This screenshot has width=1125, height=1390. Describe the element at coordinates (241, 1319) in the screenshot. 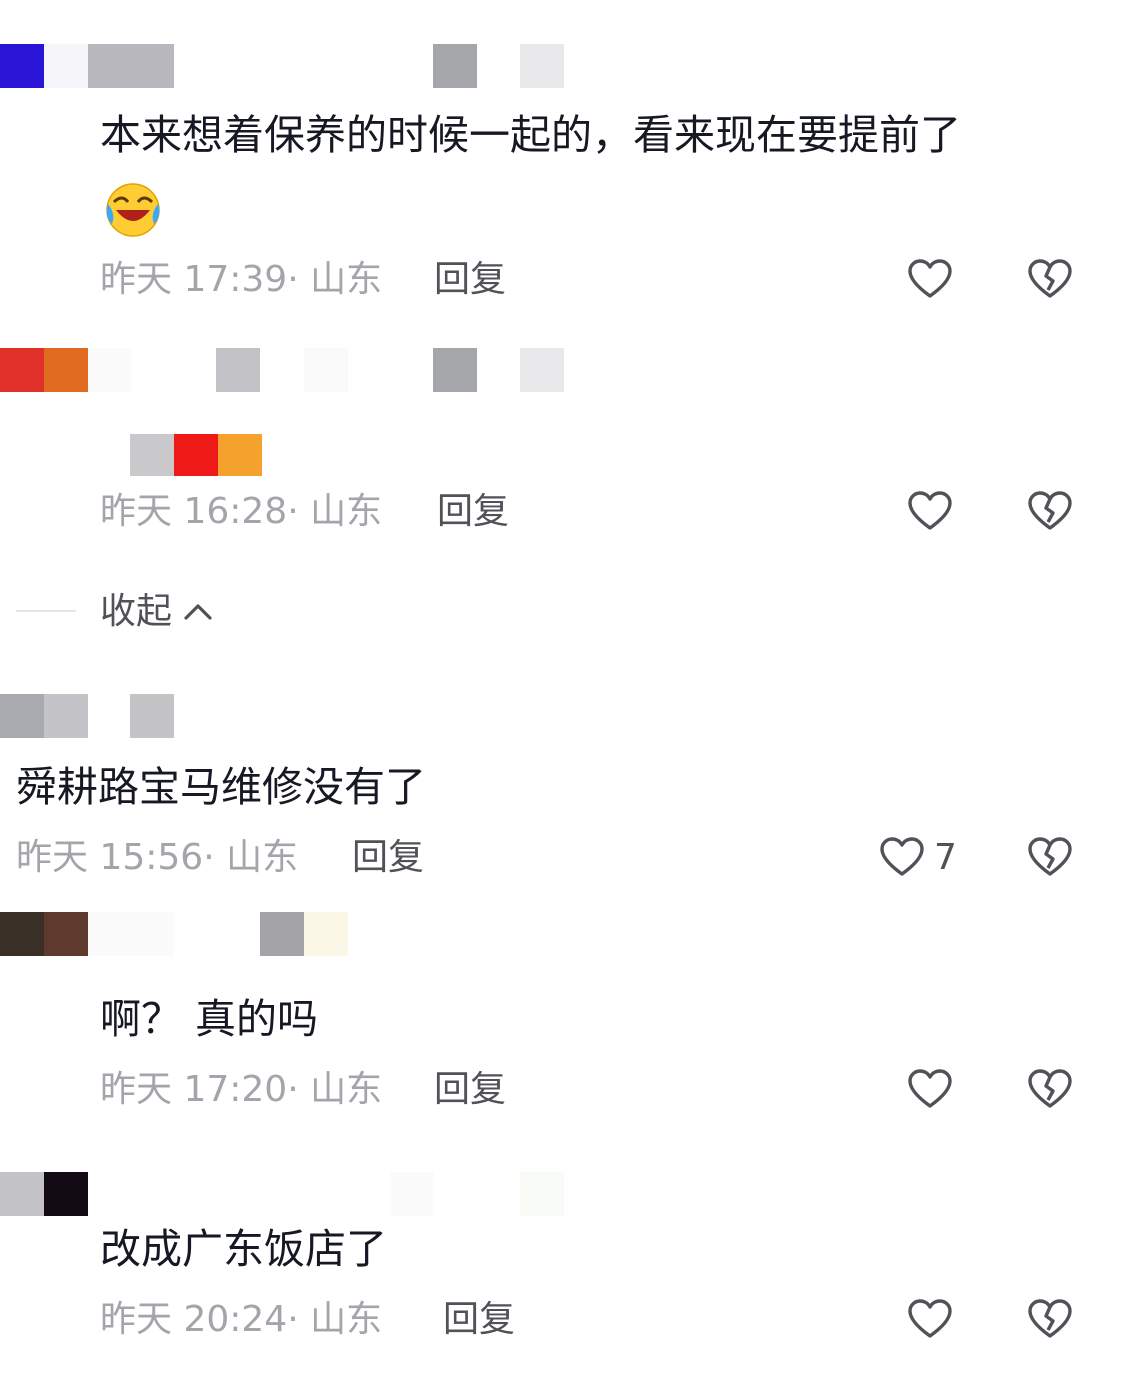

I see `comment-time: 昨天 20:24· 山东` at that location.